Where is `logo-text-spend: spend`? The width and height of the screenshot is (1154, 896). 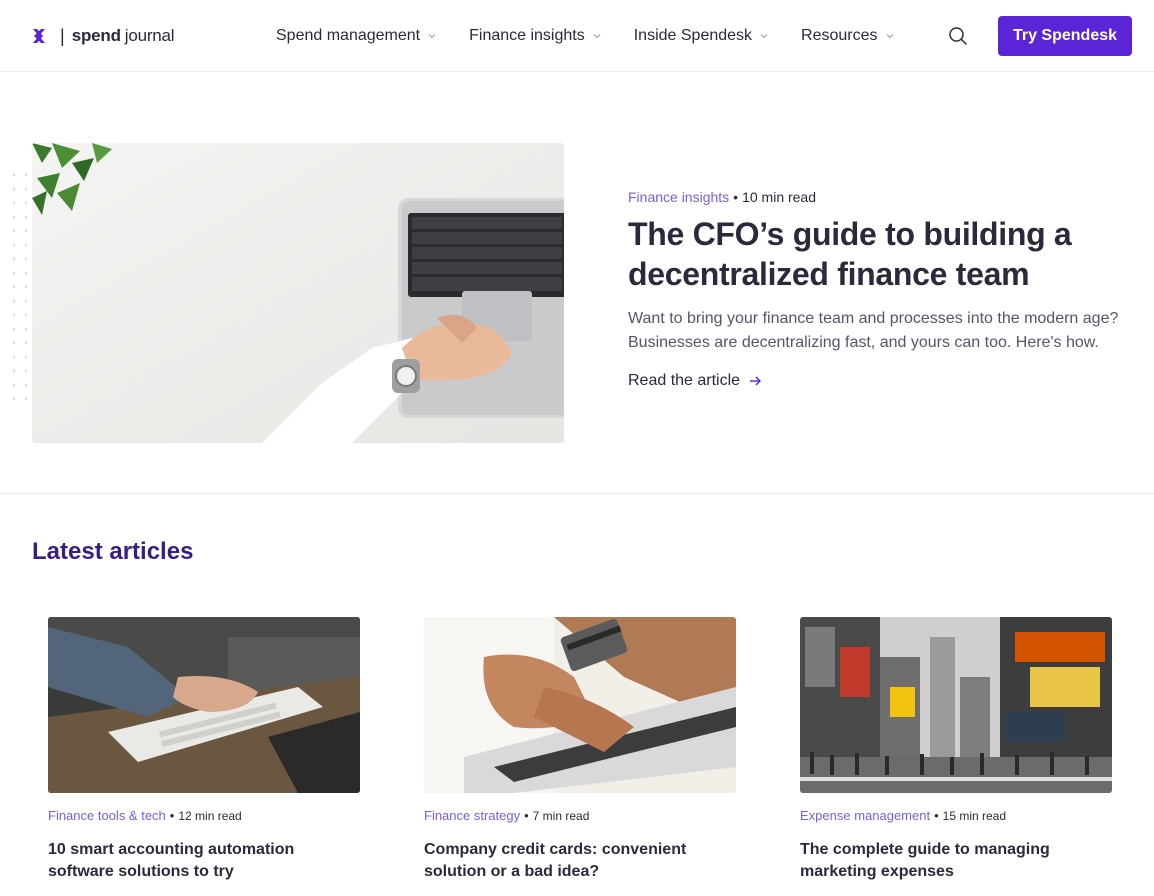
logo-text-spend: spend is located at coordinates (96, 35).